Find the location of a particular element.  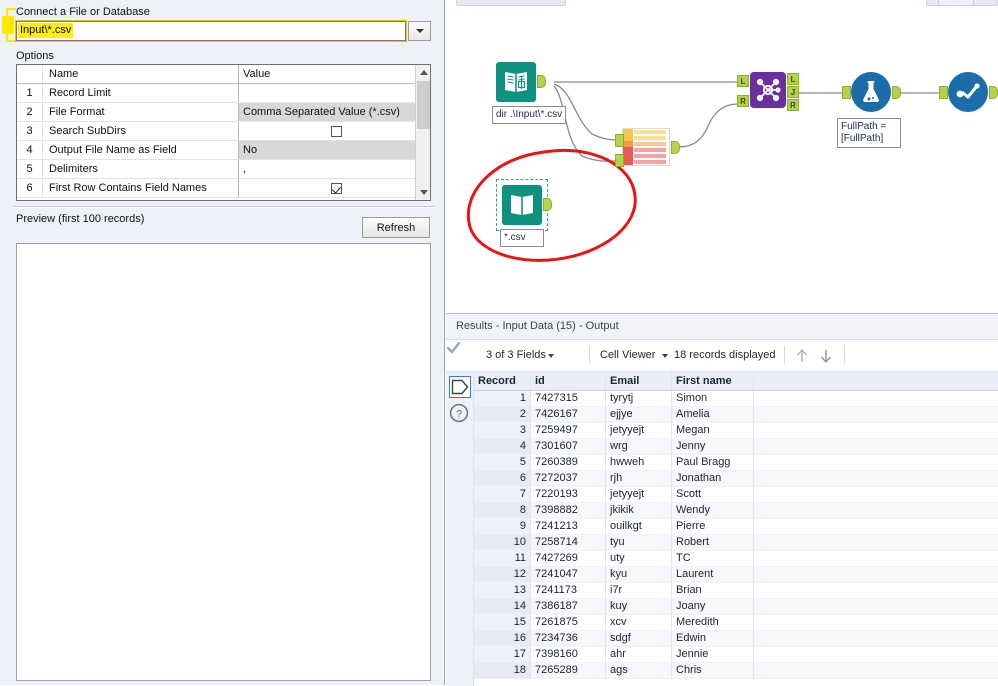

cell-record: 1 is located at coordinates (502, 399).